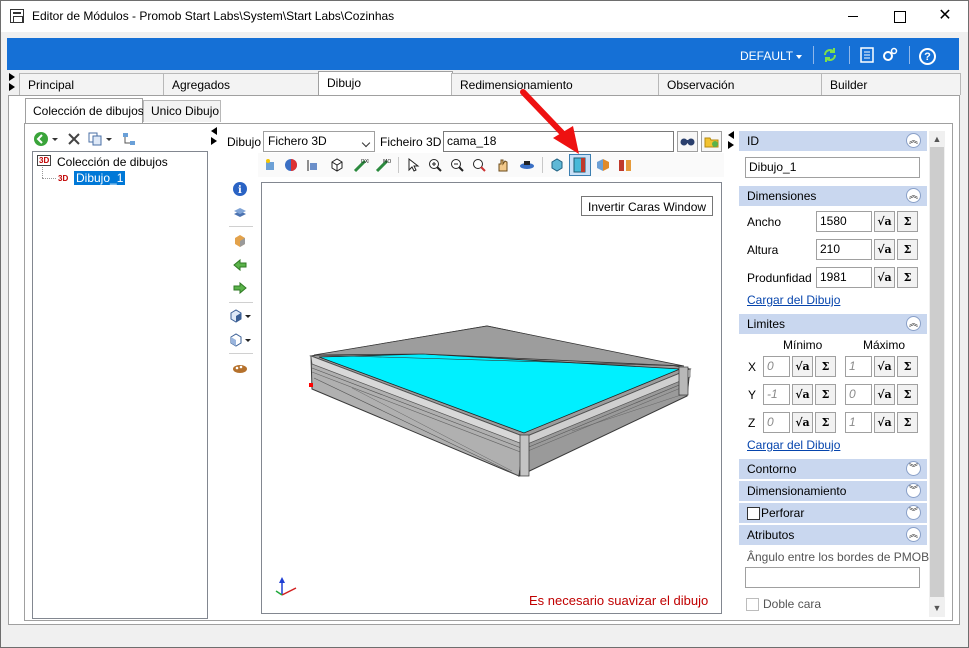 The height and width of the screenshot is (648, 969). I want to click on limites-section-header: Limites ︽, so click(833, 324).